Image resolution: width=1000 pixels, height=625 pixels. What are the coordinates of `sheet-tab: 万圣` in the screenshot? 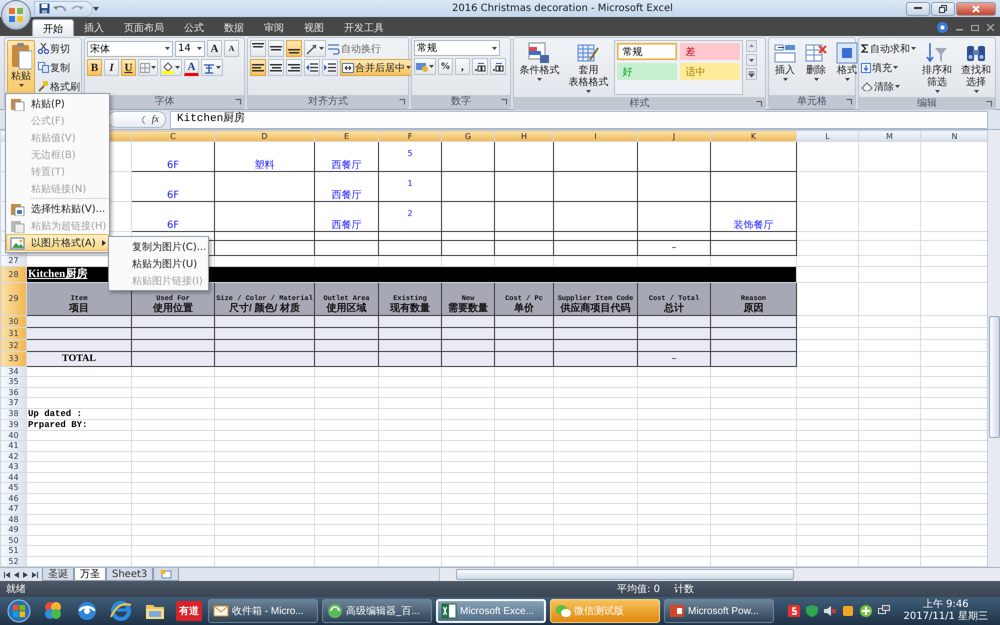 It's located at (90, 574).